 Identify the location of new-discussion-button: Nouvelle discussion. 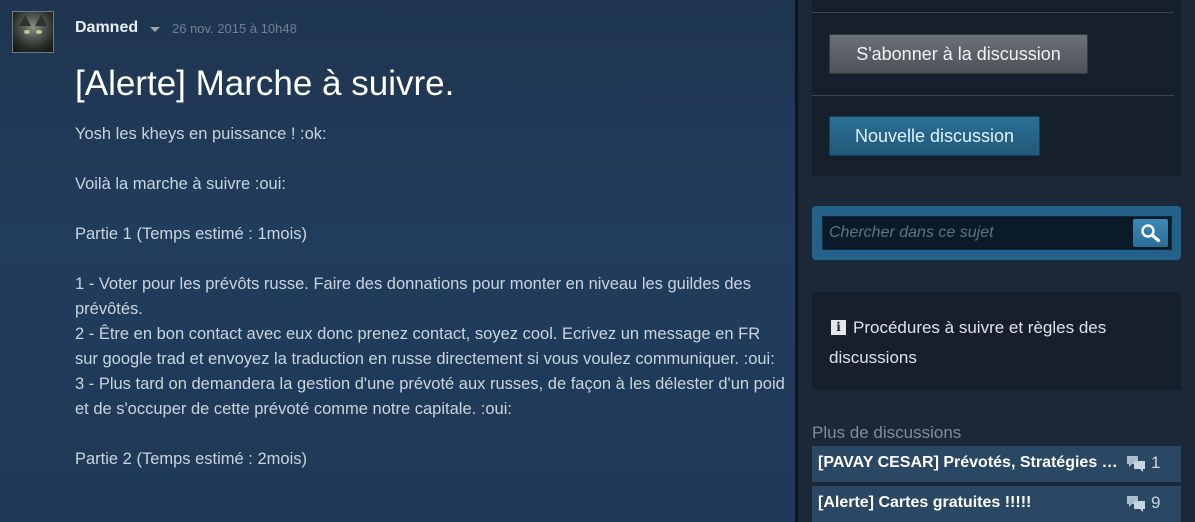
(934, 136).